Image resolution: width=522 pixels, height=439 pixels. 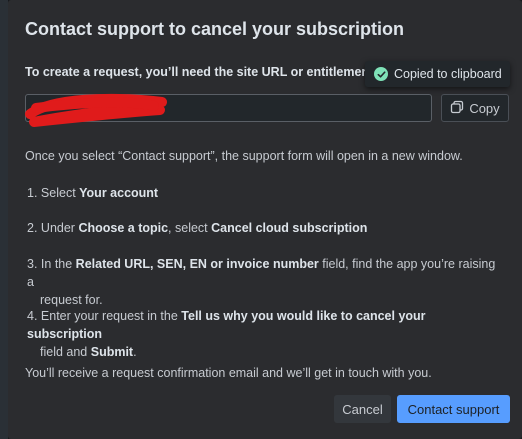 What do you see at coordinates (381, 74) in the screenshot?
I see `check-circle-icon` at bounding box center [381, 74].